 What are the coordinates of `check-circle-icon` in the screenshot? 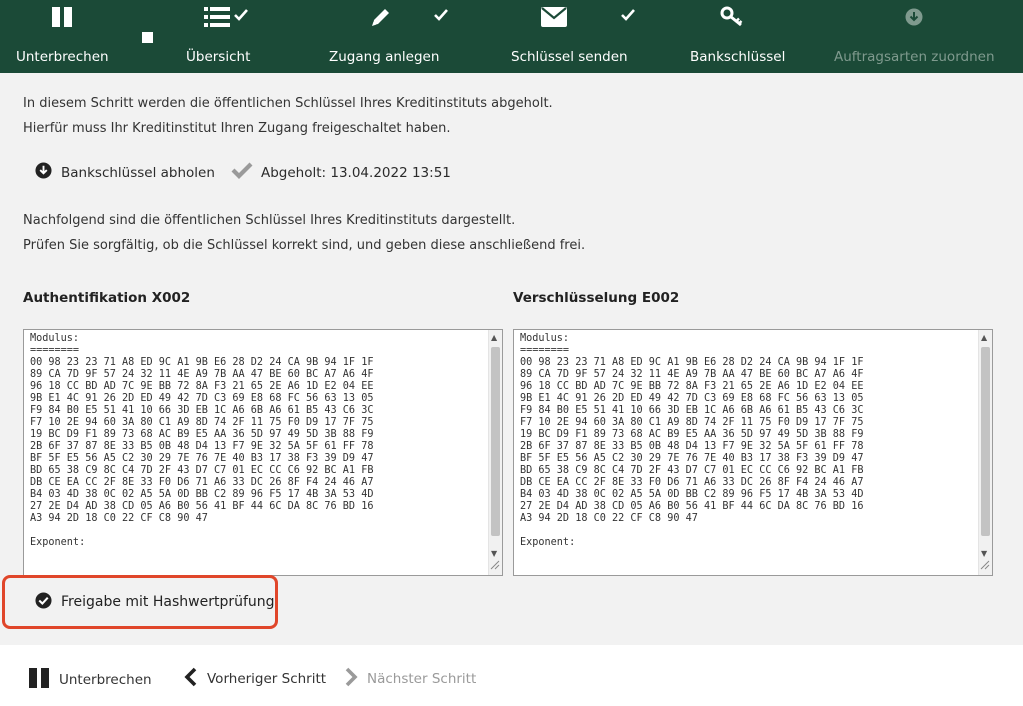 It's located at (43, 602).